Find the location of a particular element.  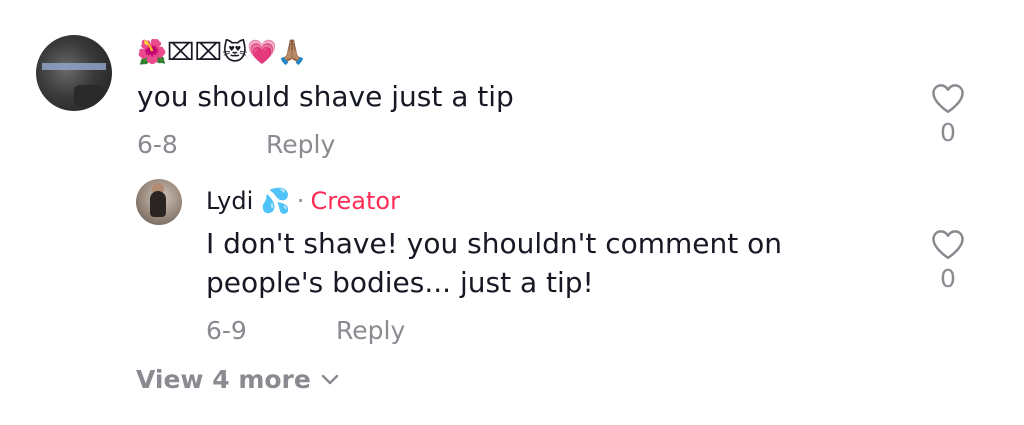

comment-like-button: 0 is located at coordinates (948, 115).